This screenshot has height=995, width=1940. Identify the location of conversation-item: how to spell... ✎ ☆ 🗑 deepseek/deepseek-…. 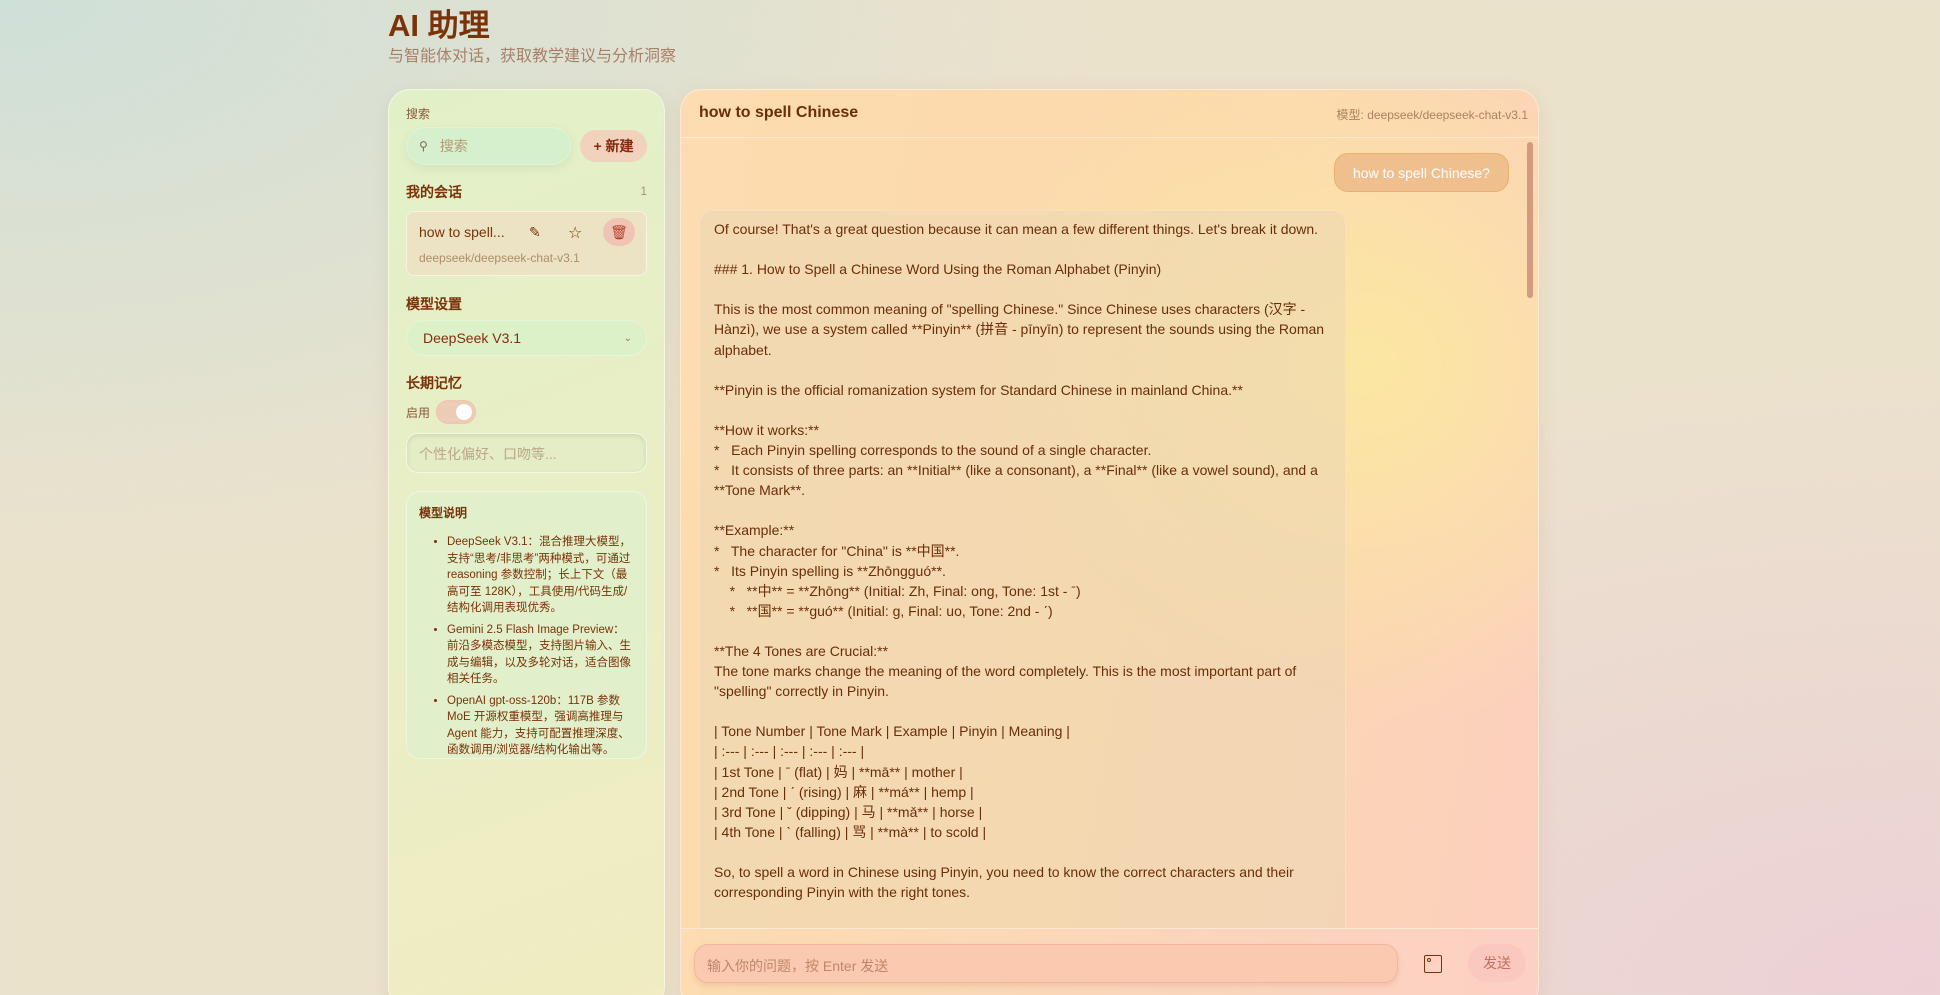
(526, 243).